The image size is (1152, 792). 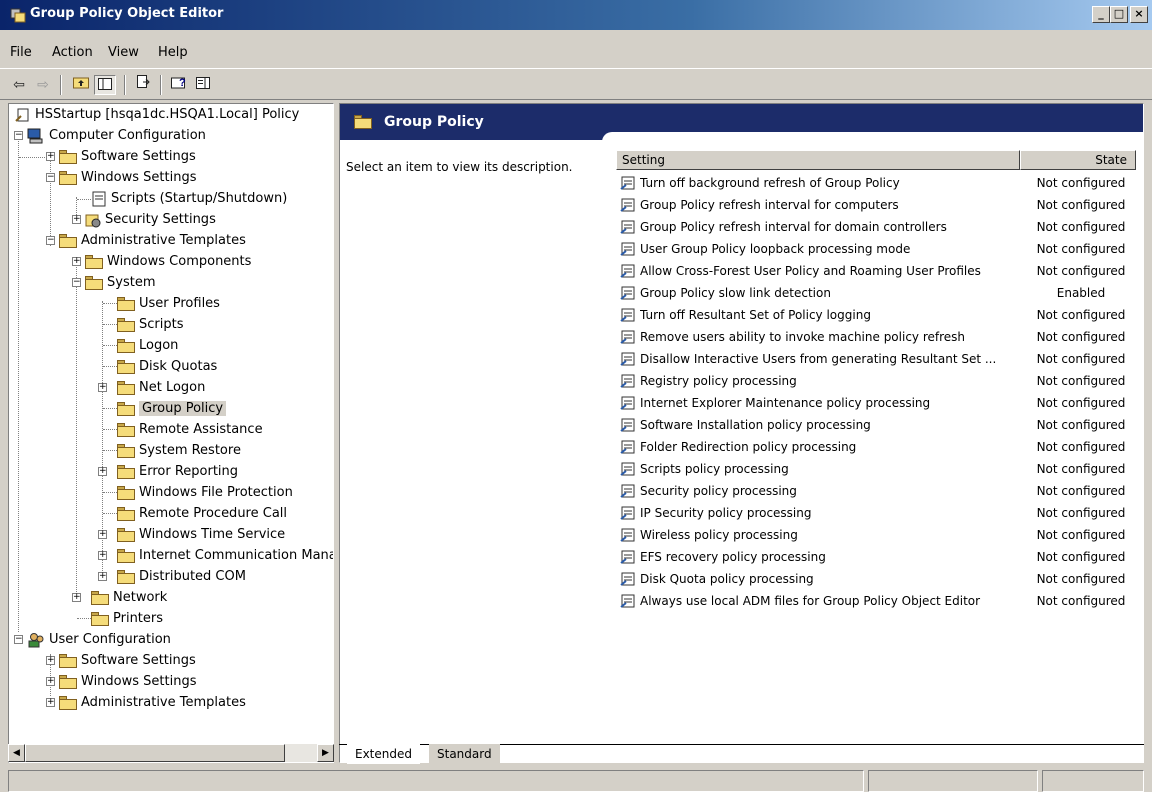 I want to click on tree-scripts: Scripts, so click(x=150, y=325).